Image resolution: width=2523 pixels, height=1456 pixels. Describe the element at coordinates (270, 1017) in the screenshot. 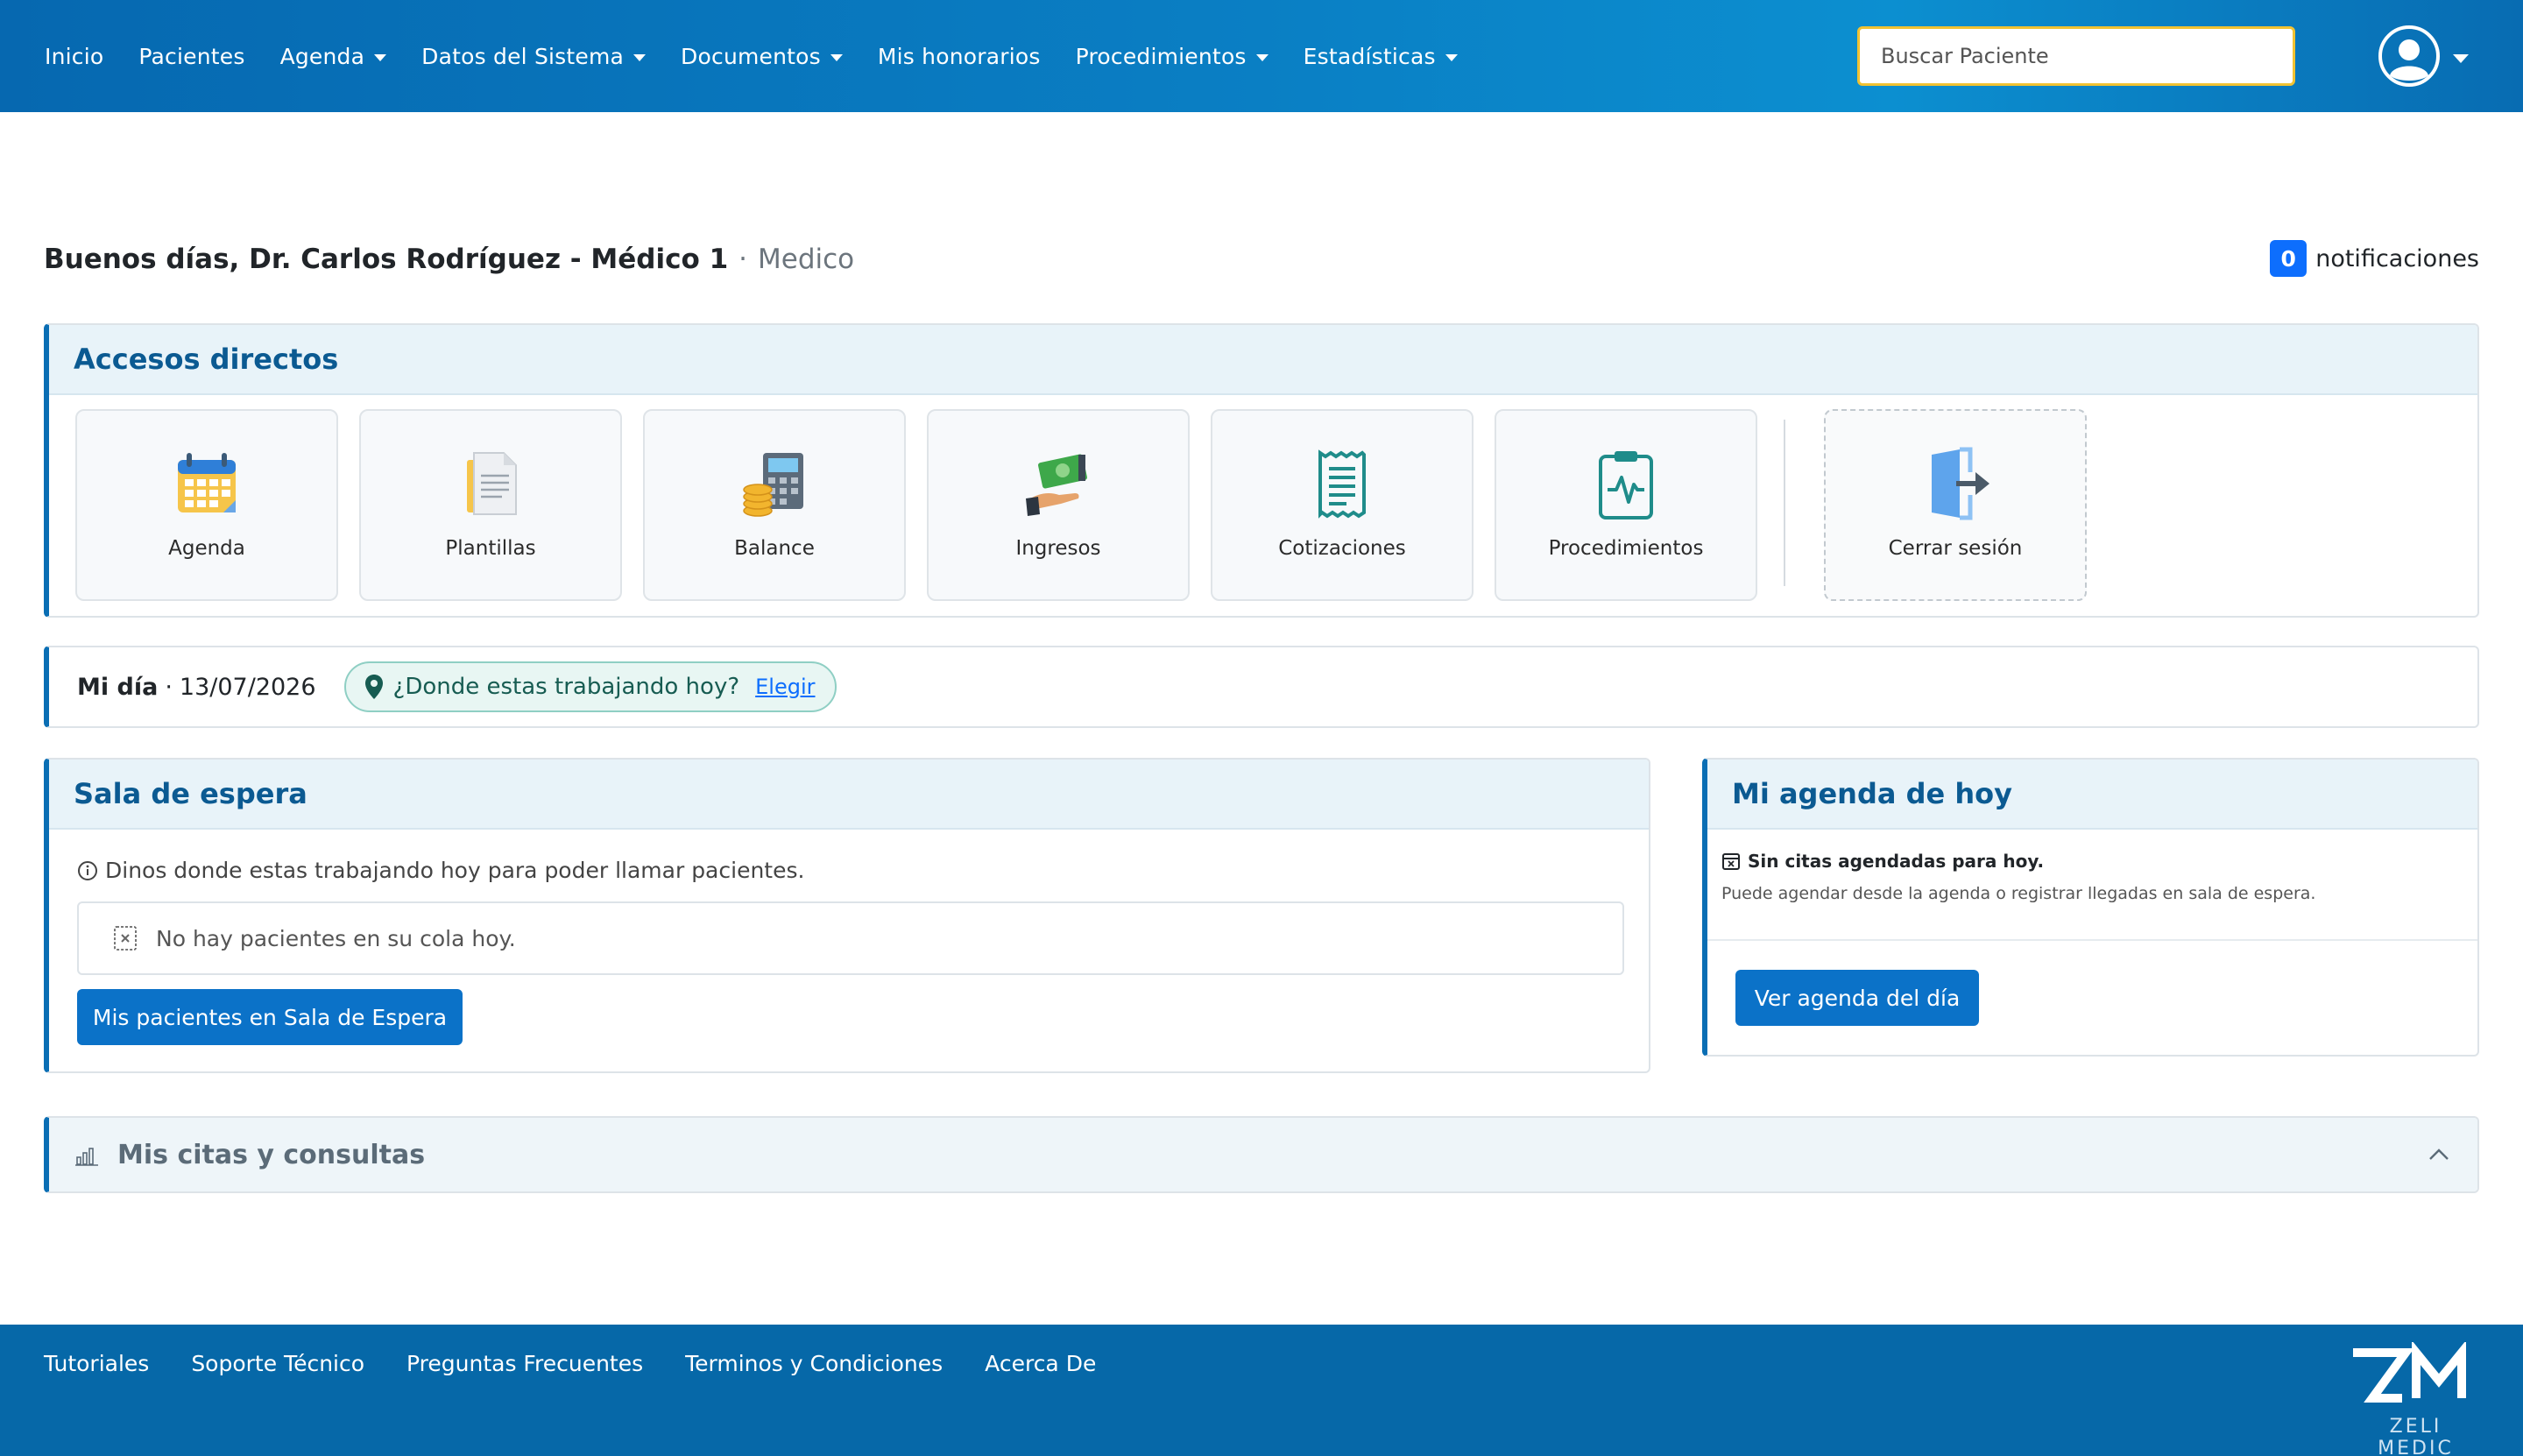

I see `sala-espera-button: Mis pacientes en Sala de Espera` at that location.